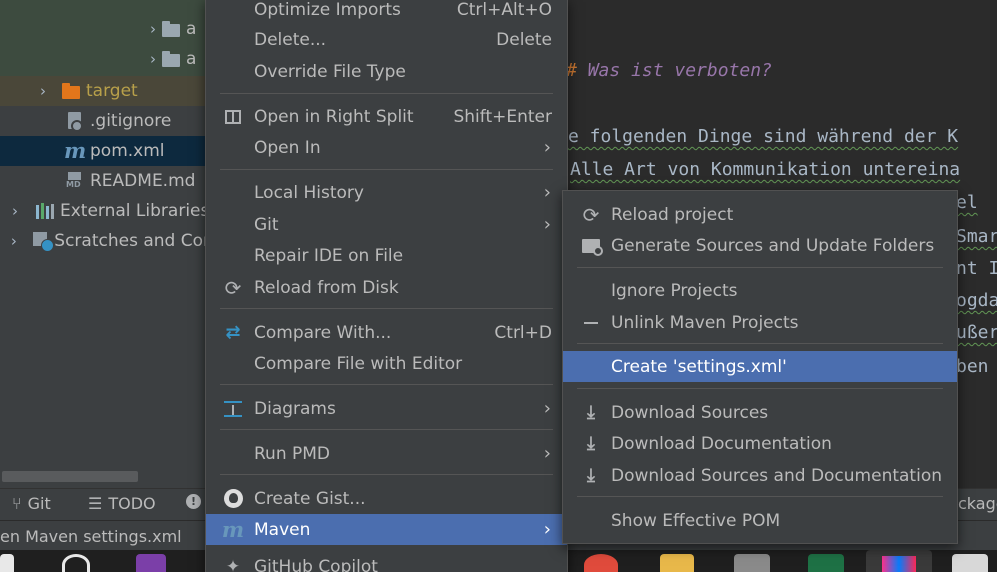 The height and width of the screenshot is (572, 997). I want to click on diagram-icon, so click(233, 409).